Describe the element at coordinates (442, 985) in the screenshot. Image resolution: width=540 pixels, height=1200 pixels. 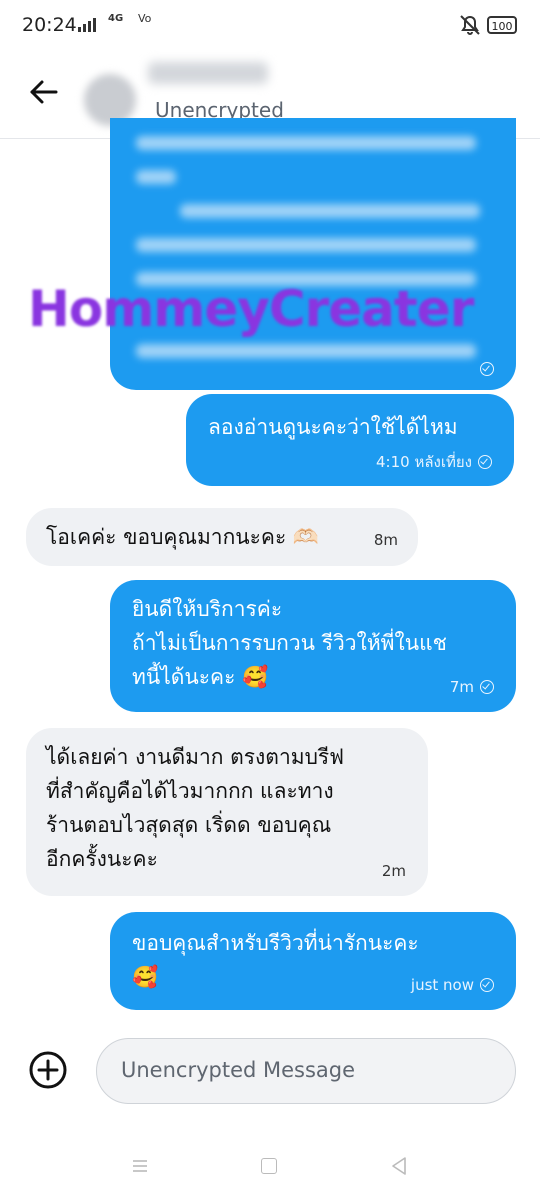
I see `message-time: just now` at that location.